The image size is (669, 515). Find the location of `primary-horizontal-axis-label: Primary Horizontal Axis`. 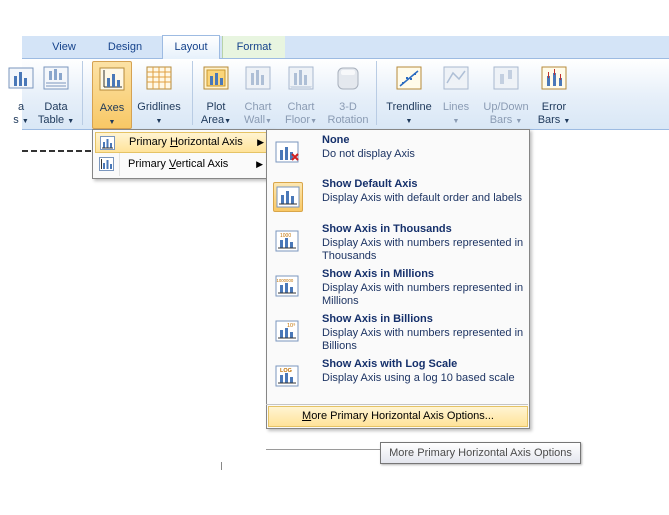

primary-horizontal-axis-label: Primary Horizontal Axis is located at coordinates (186, 142).